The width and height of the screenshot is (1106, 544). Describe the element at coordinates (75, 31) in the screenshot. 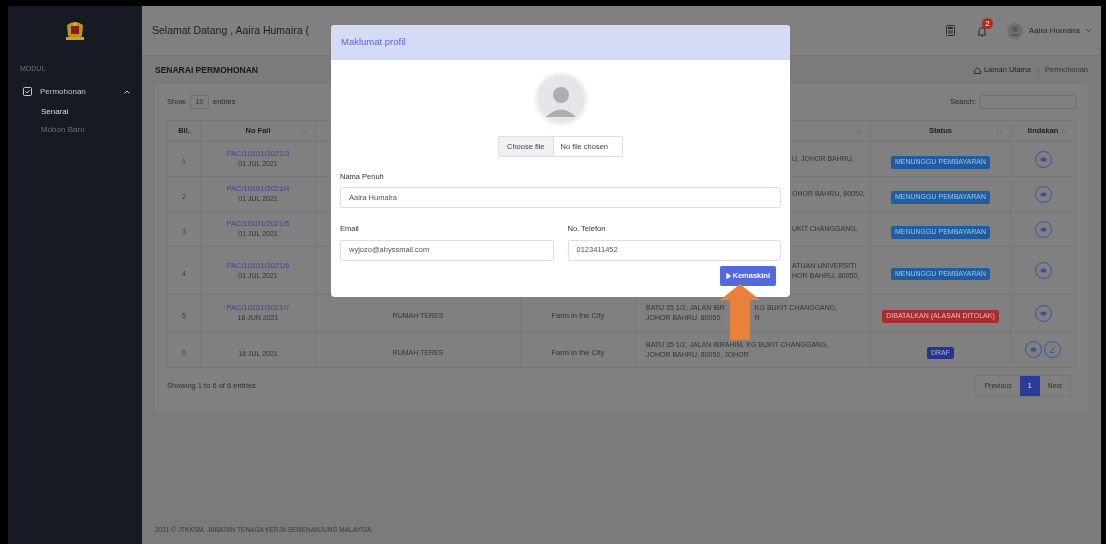

I see `crest-icon` at that location.